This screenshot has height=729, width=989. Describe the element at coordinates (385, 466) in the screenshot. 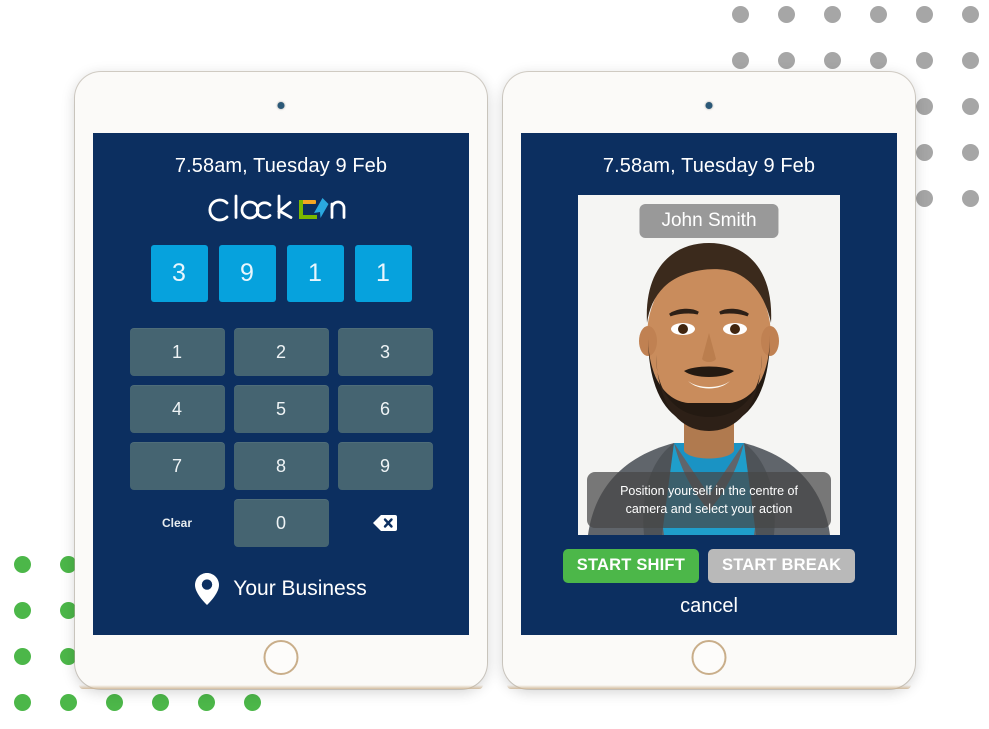

I see `keypad-key-9: 9` at that location.